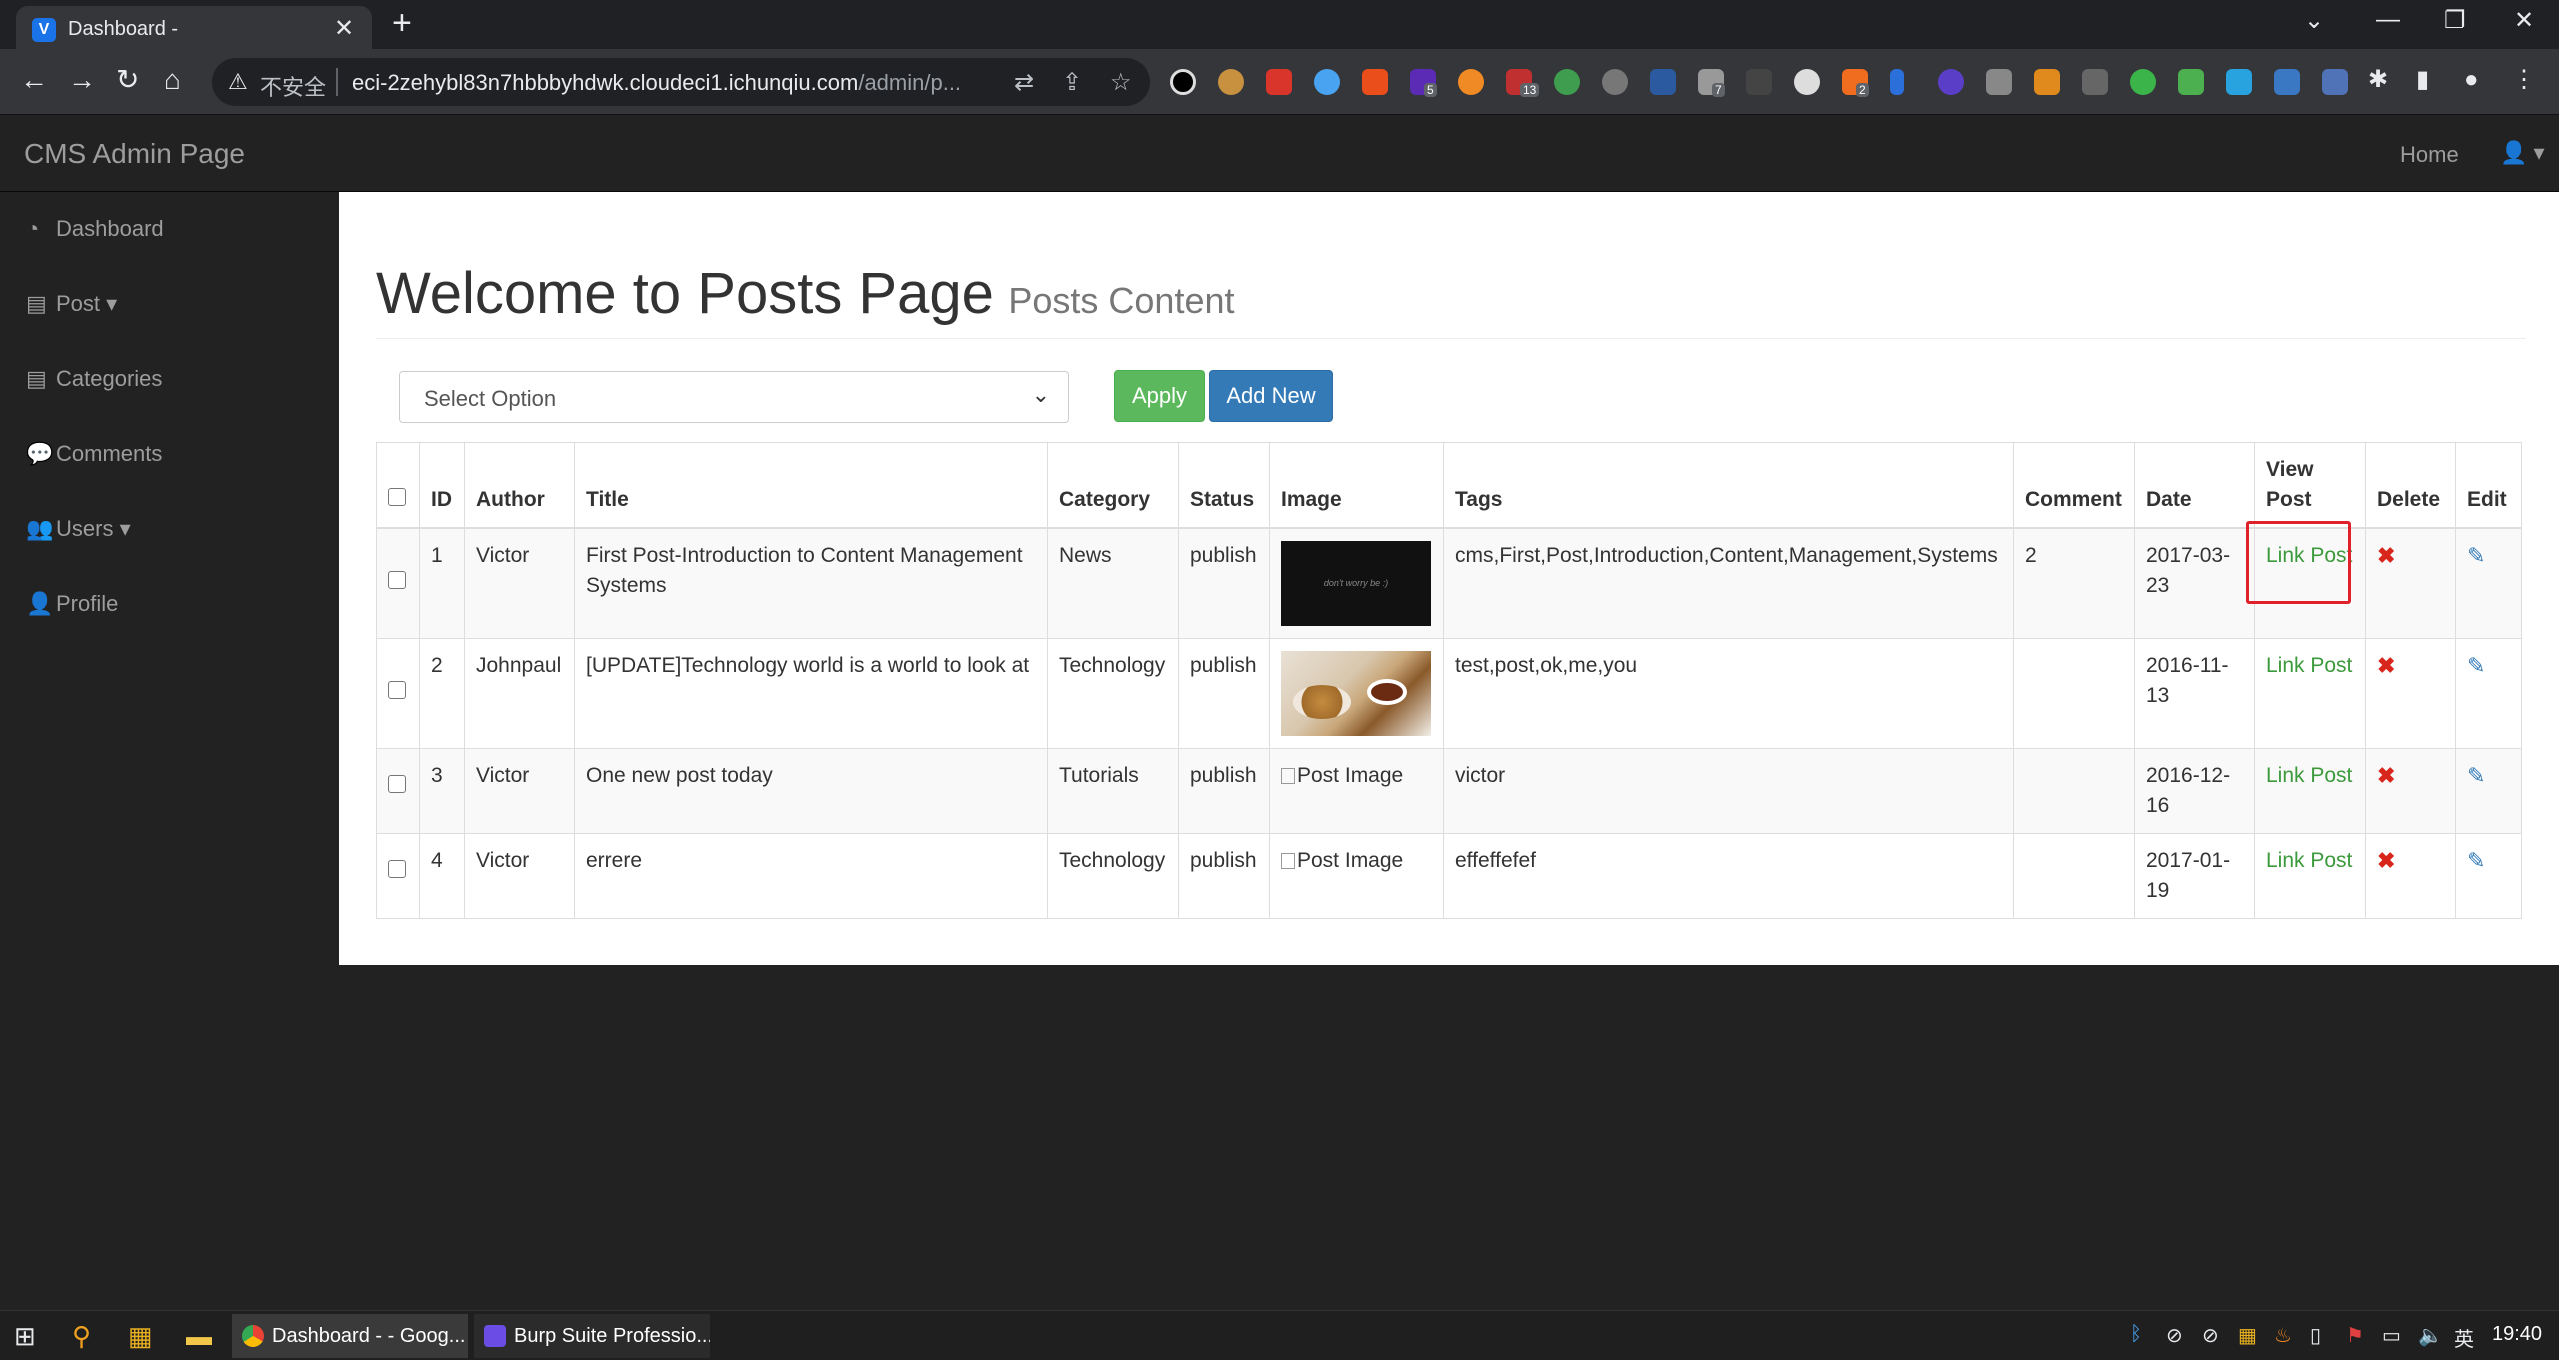 The image size is (2559, 1360). I want to click on tray-icon-7: ⚑, so click(2355, 1335).